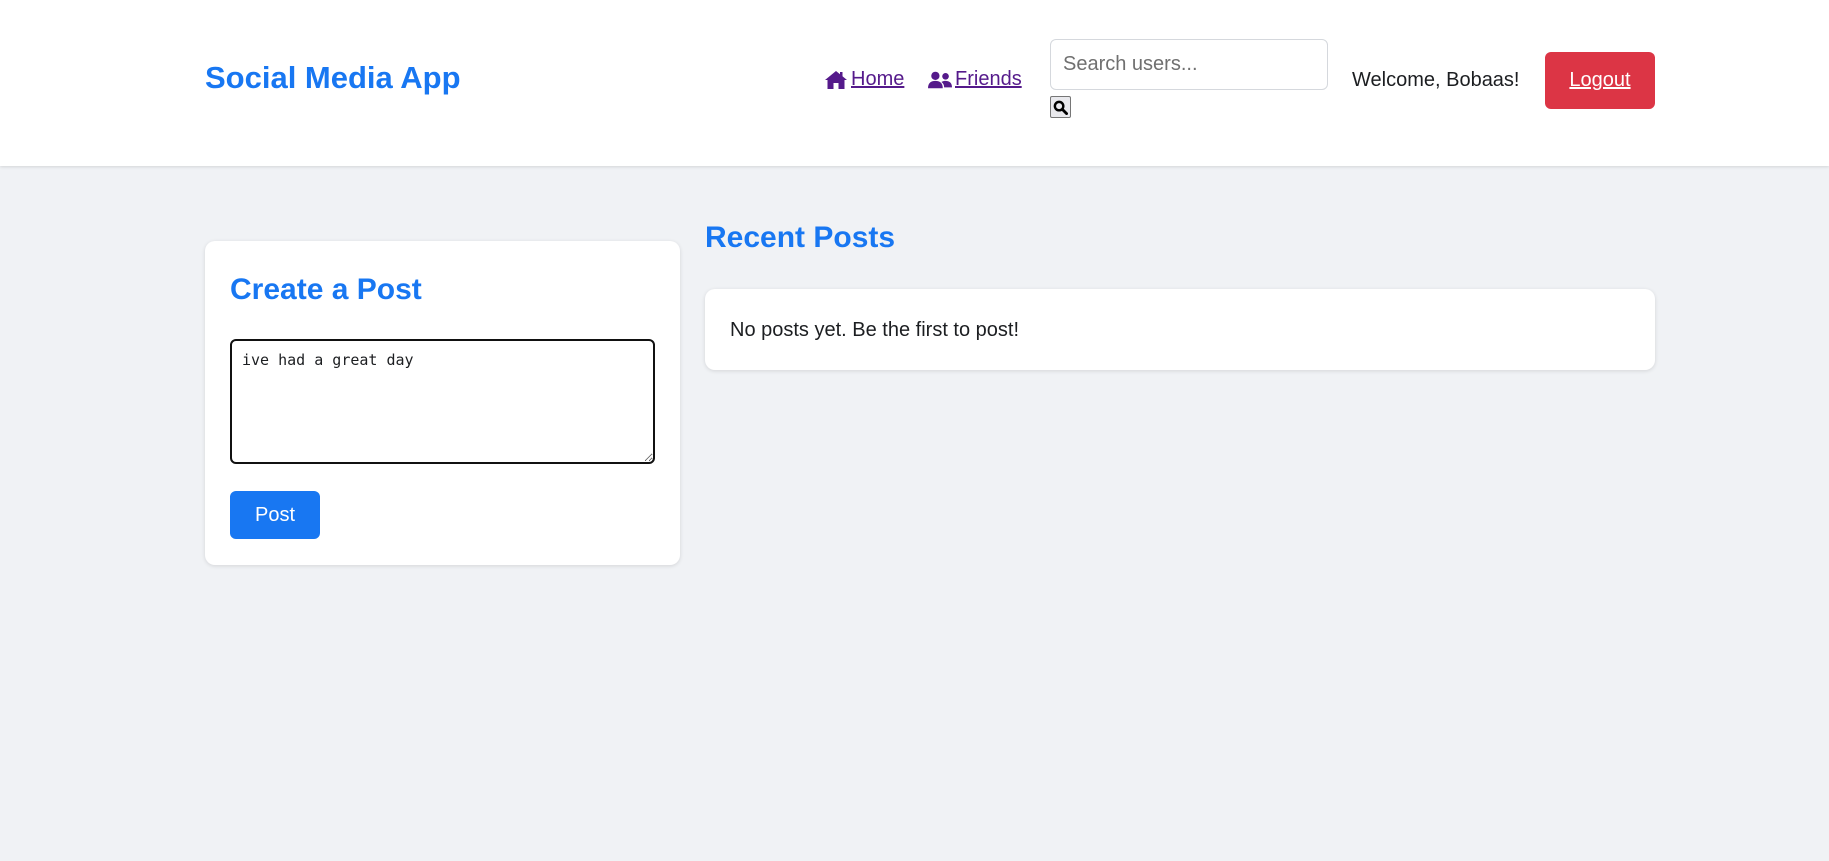 The width and height of the screenshot is (1829, 861). Describe the element at coordinates (326, 289) in the screenshot. I see `create-post-title: Create a Post` at that location.